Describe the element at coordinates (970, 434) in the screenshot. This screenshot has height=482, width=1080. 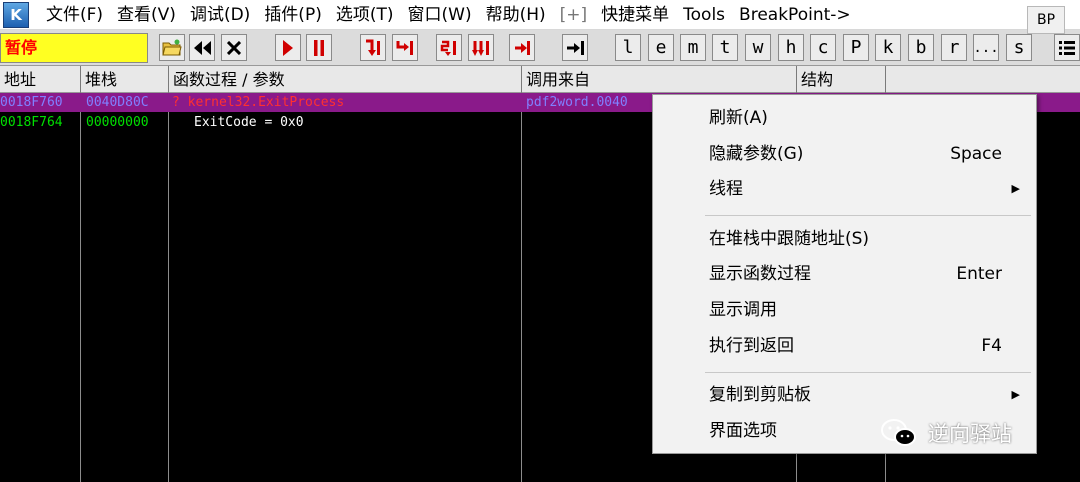
I see `watermark-text: 逆向驿站` at that location.